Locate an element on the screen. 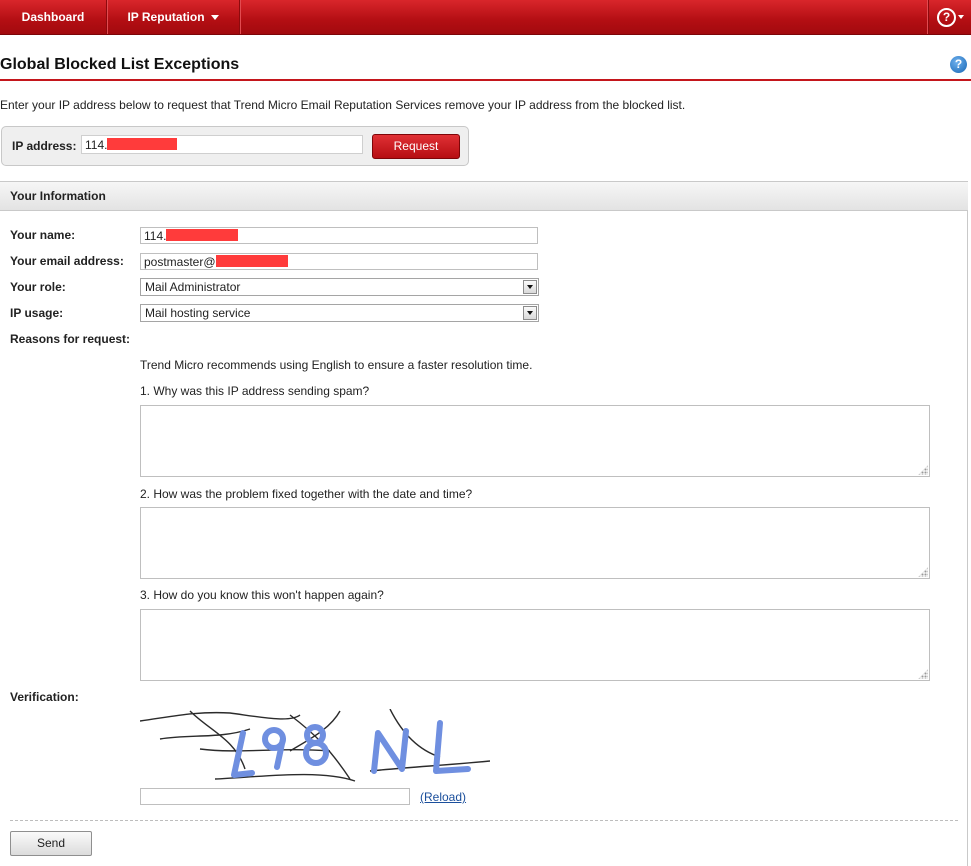 The image size is (971, 866). nav-ip-reputation: IP Reputation is located at coordinates (173, 17).